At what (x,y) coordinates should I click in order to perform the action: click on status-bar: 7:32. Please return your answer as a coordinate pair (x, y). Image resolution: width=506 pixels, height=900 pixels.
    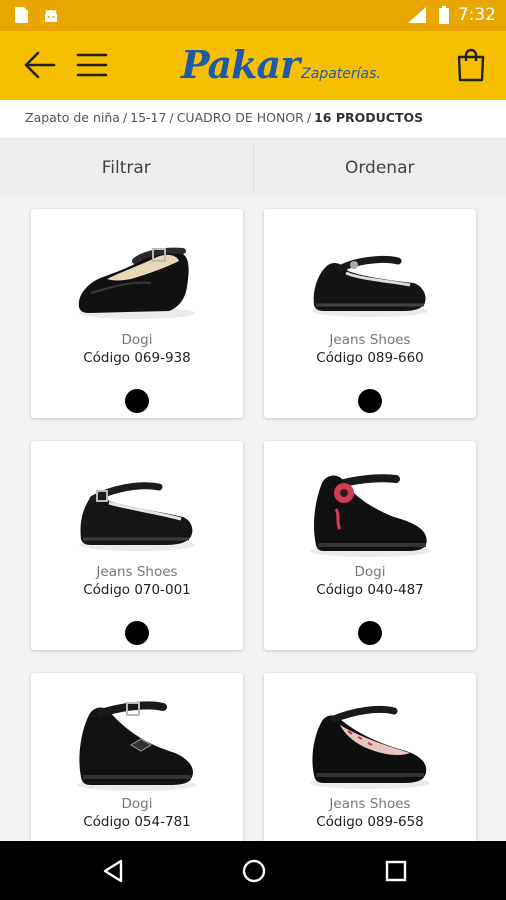
    Looking at the image, I should click on (253, 15).